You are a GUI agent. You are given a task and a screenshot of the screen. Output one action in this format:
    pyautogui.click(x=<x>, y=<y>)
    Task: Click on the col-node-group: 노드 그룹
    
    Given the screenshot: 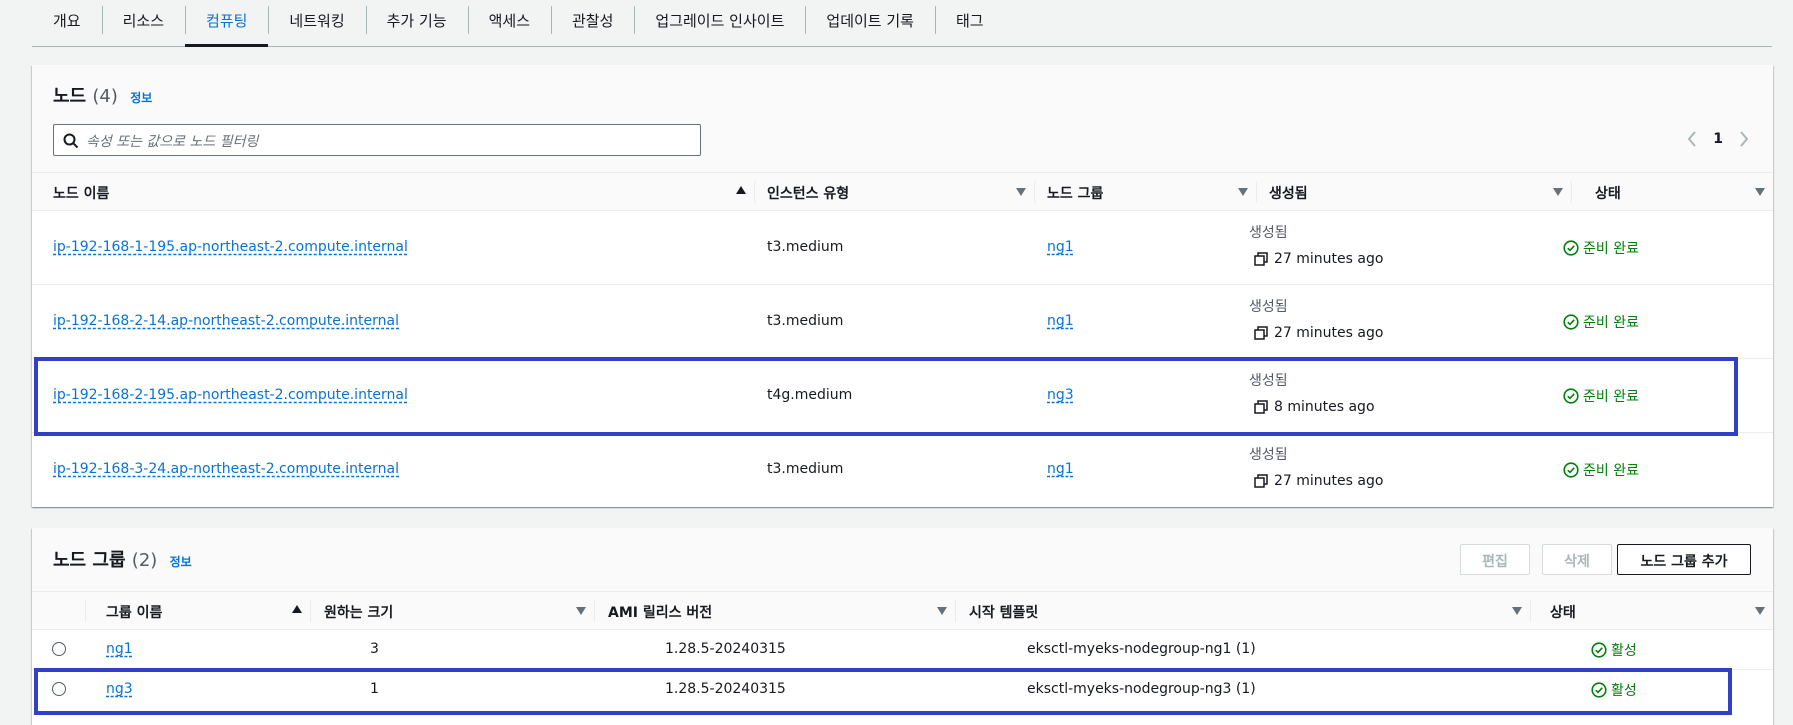 What is the action you would take?
    pyautogui.click(x=1145, y=191)
    